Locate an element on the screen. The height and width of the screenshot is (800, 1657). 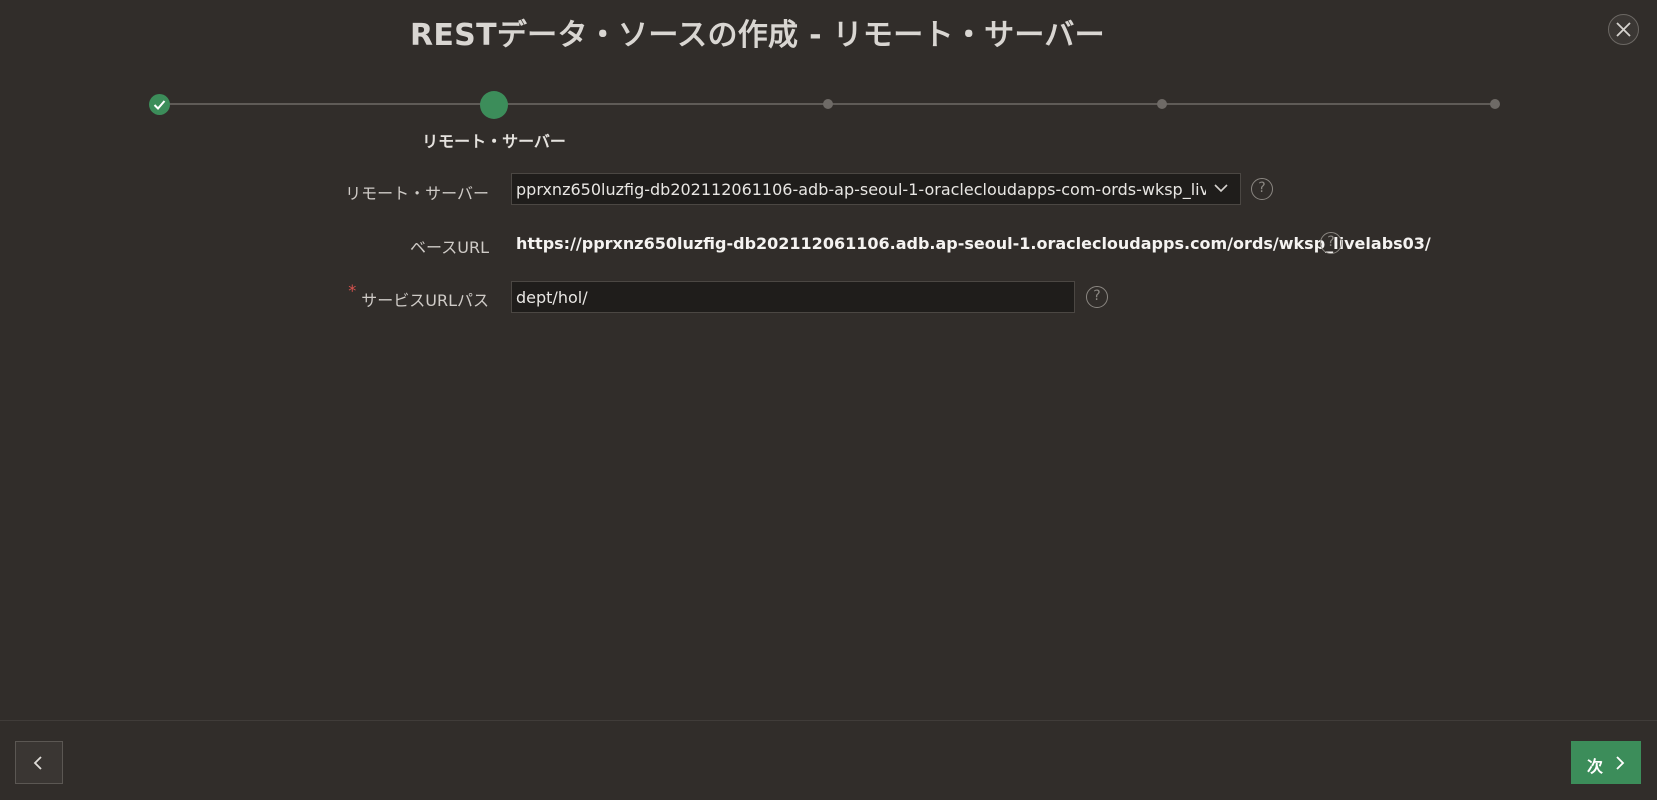
chevron-left-icon is located at coordinates (37, 763).